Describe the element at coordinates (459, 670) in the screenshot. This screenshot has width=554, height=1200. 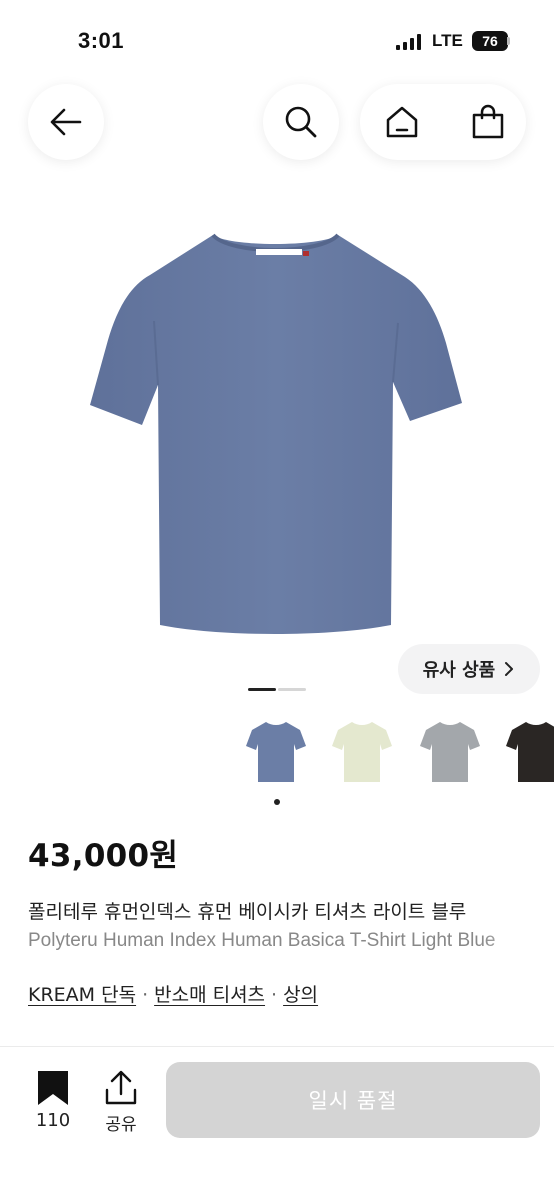
I see `similar-products-label: 유사 상품` at that location.